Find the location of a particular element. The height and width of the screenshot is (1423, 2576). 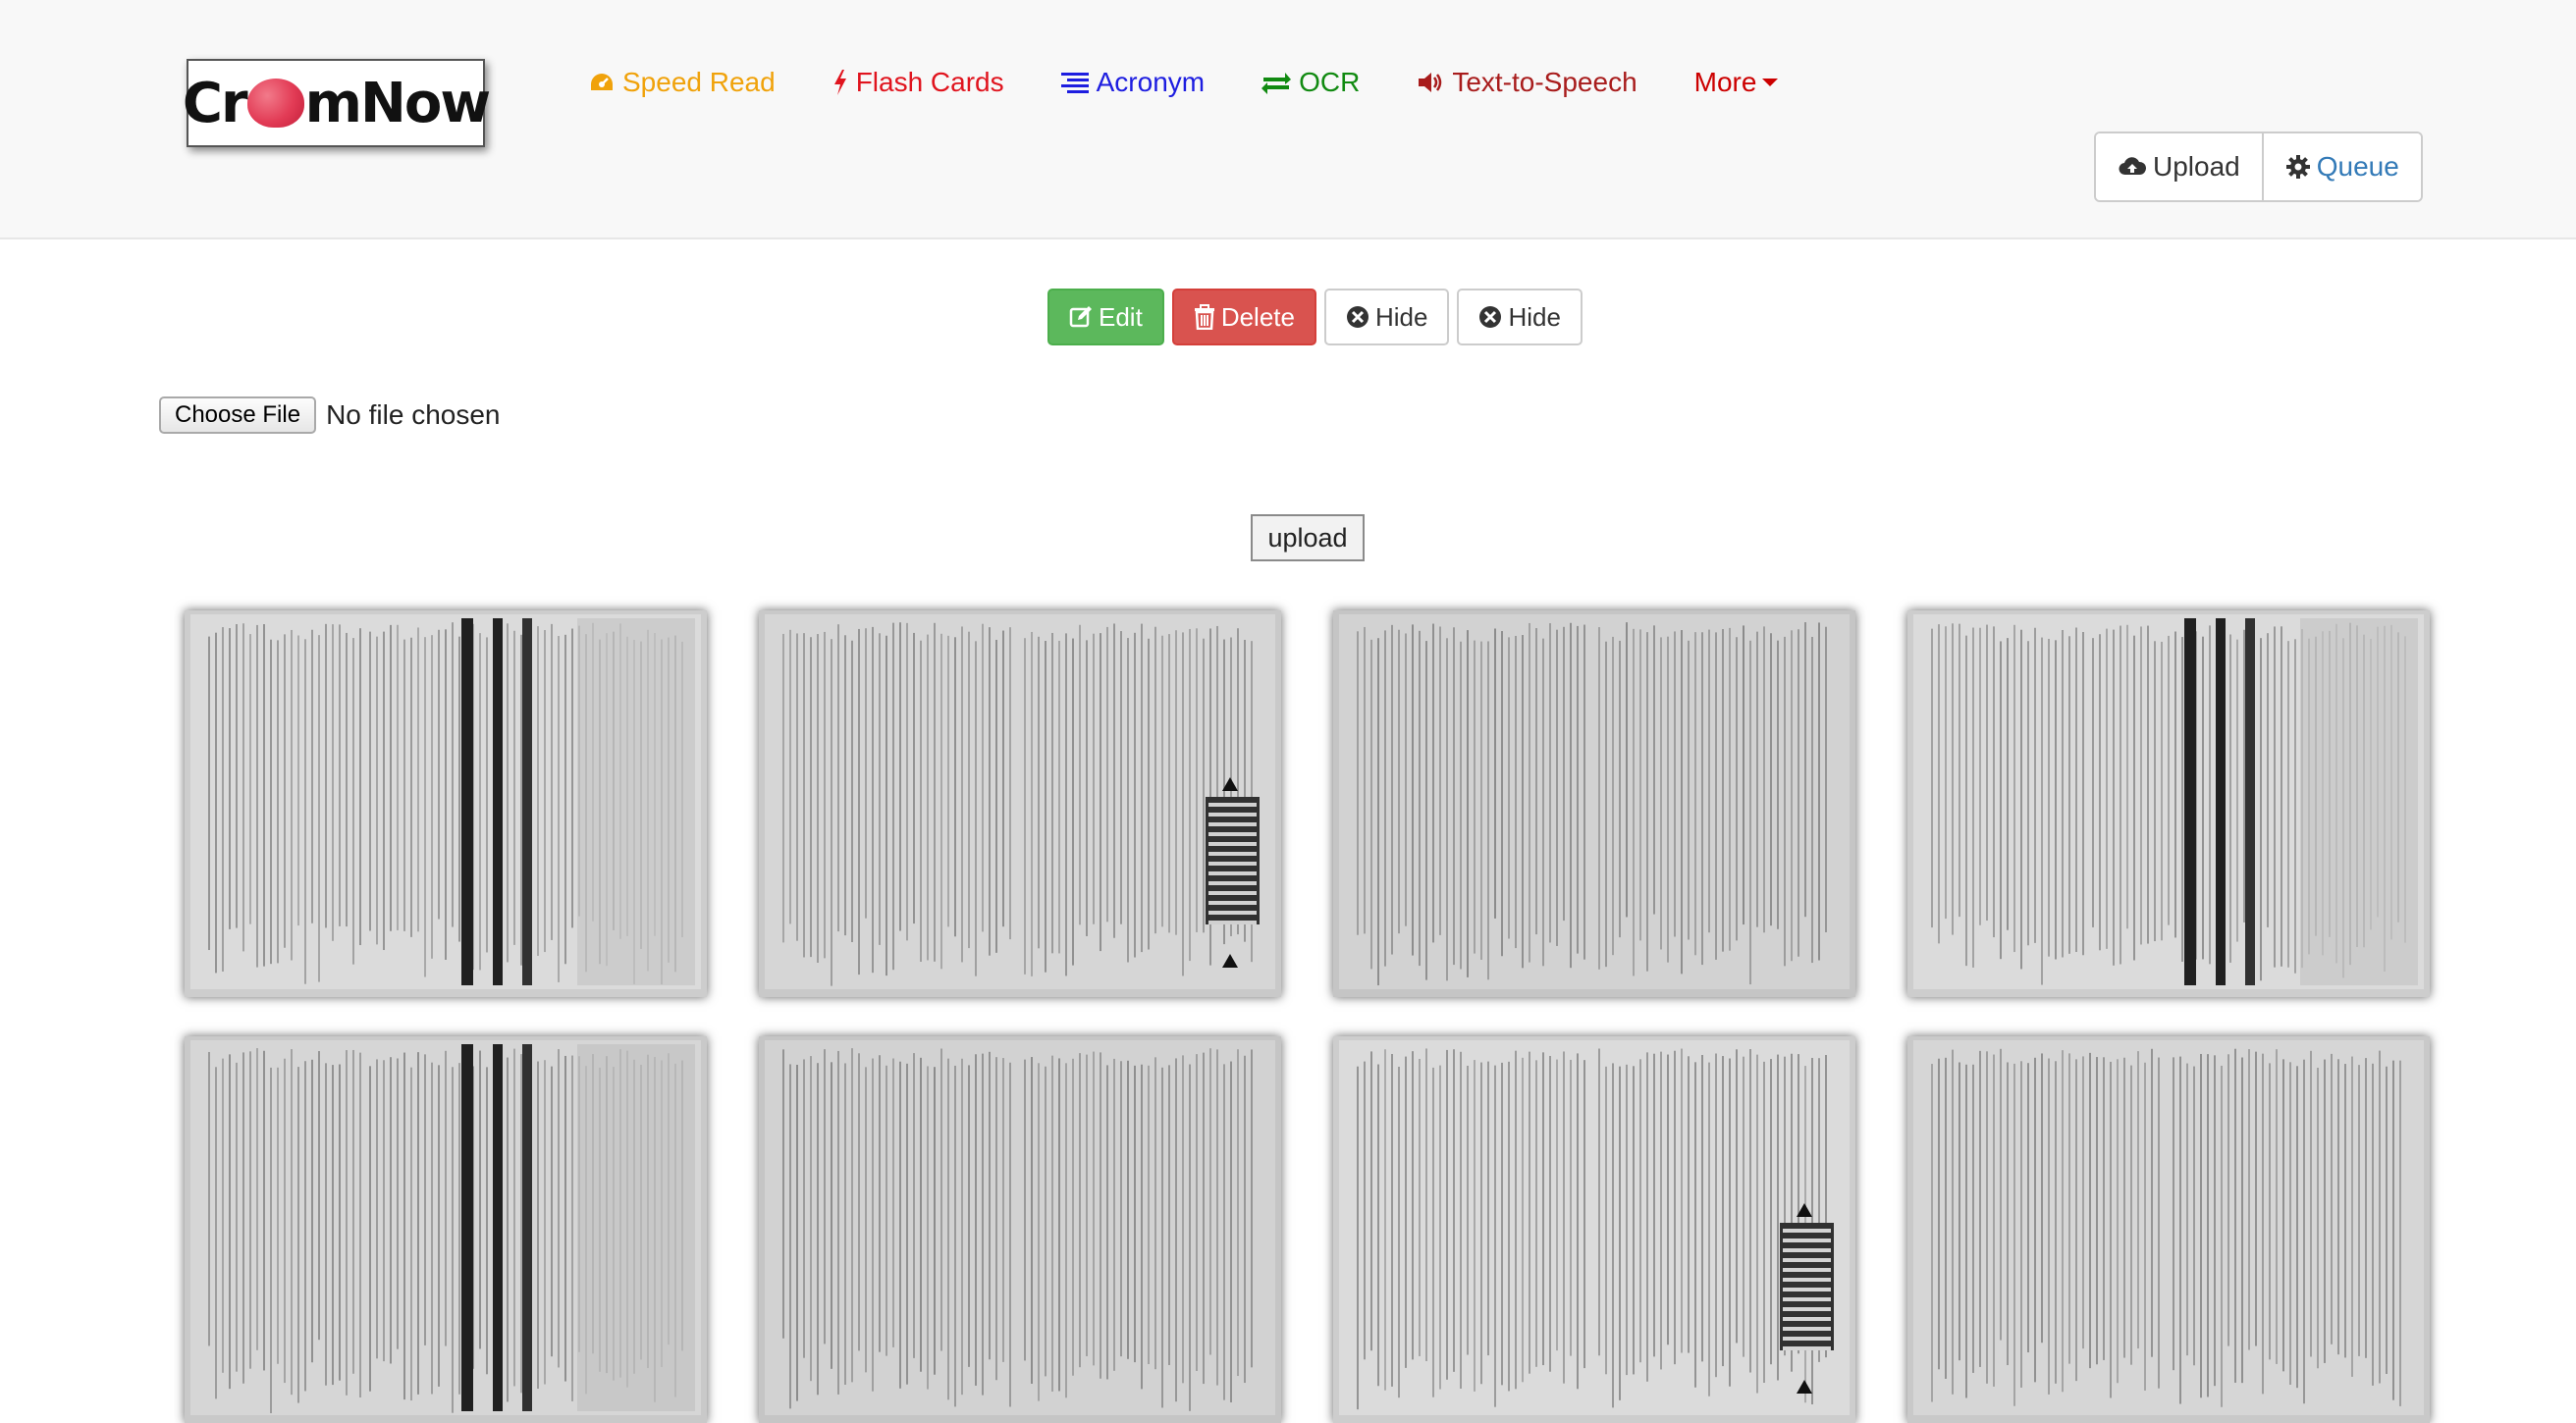

hide-button-1: Hide is located at coordinates (1386, 317).